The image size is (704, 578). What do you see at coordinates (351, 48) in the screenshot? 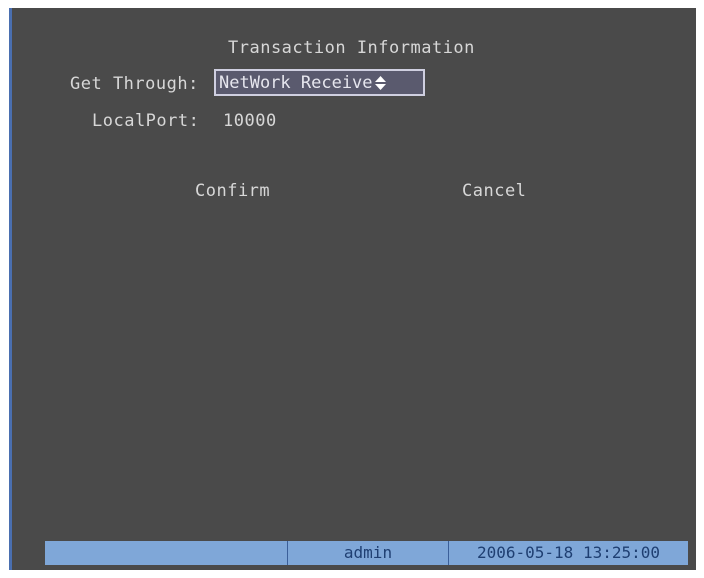
I see `dialog-title: Transaction Information` at bounding box center [351, 48].